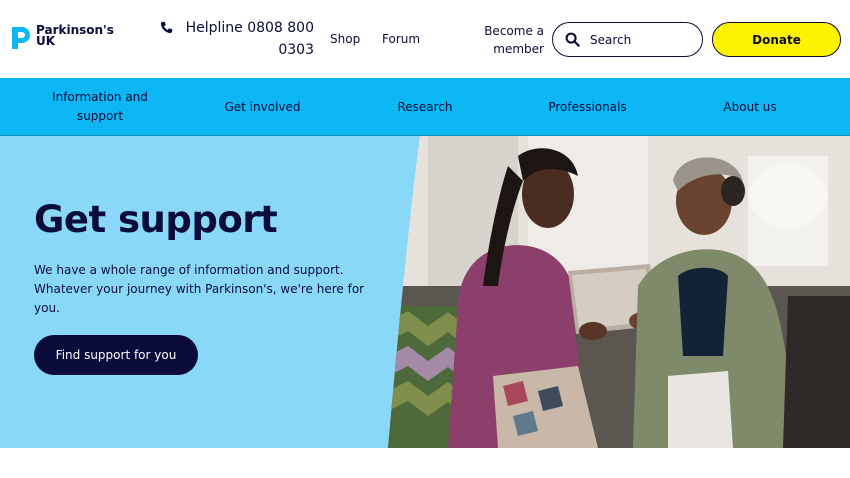  What do you see at coordinates (507, 40) in the screenshot?
I see `become-member-link: Become a member` at bounding box center [507, 40].